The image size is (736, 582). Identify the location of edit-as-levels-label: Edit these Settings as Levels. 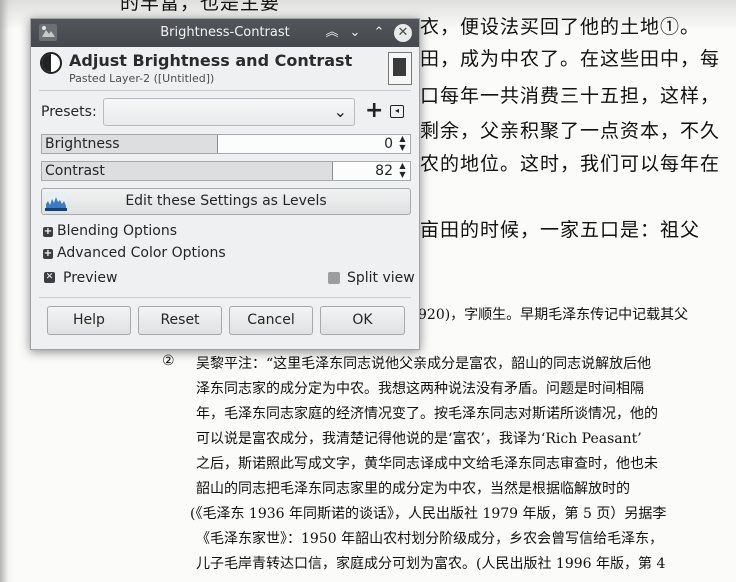
(226, 201).